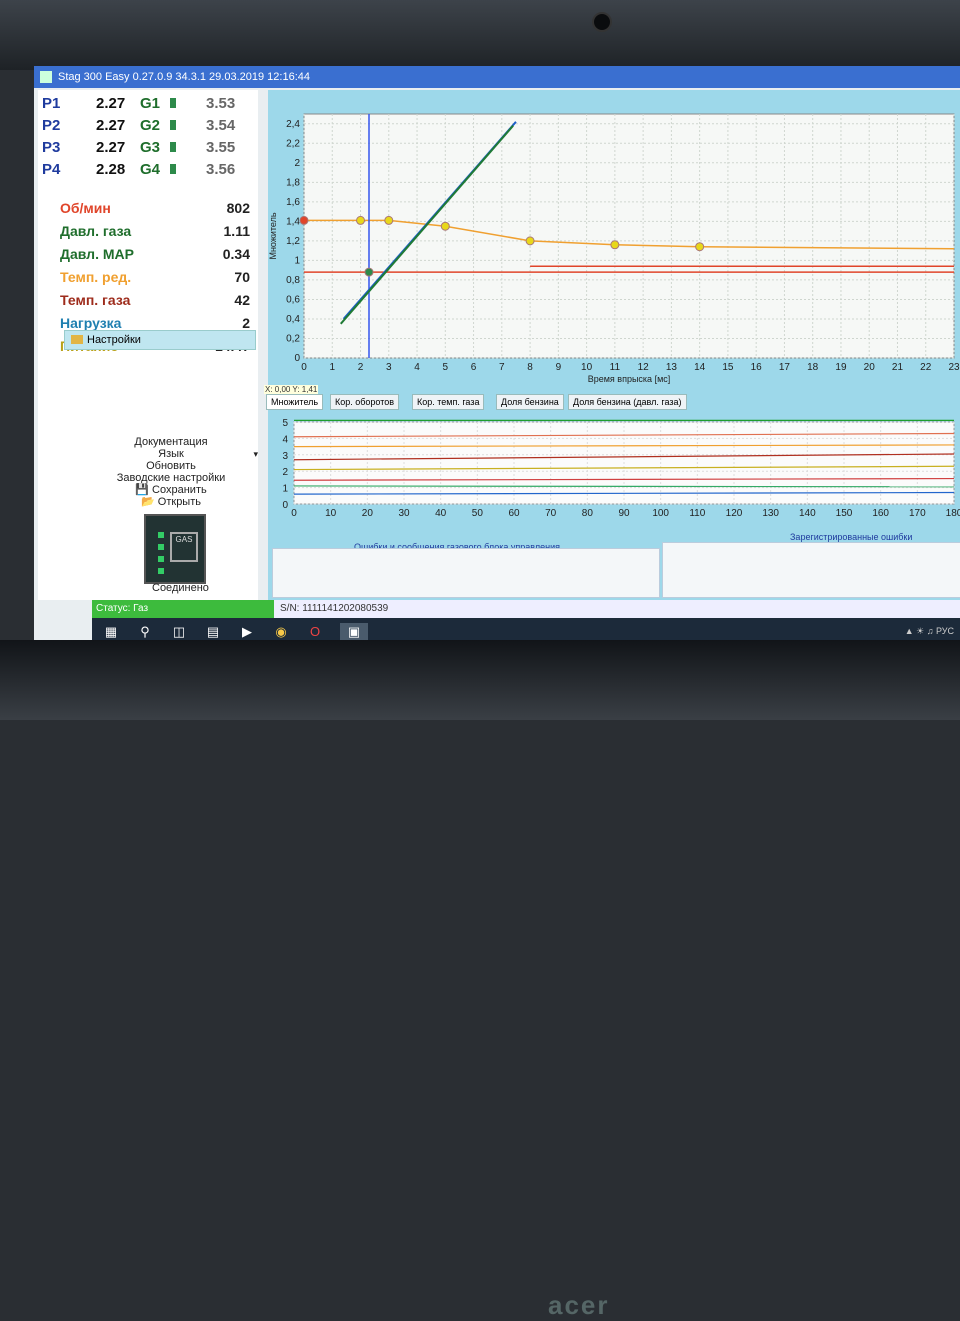 The height and width of the screenshot is (1321, 960). I want to click on metric-label: Темп. газа, so click(95, 300).